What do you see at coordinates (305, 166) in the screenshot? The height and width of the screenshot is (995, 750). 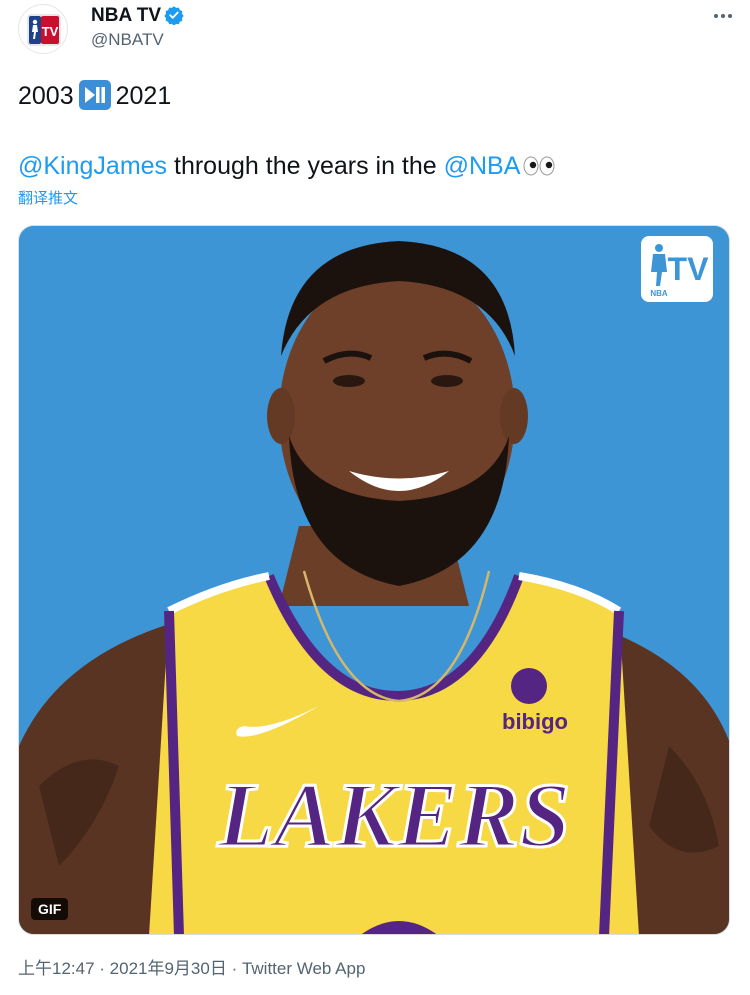 I see `tweet-mid-text: through the years in the` at bounding box center [305, 166].